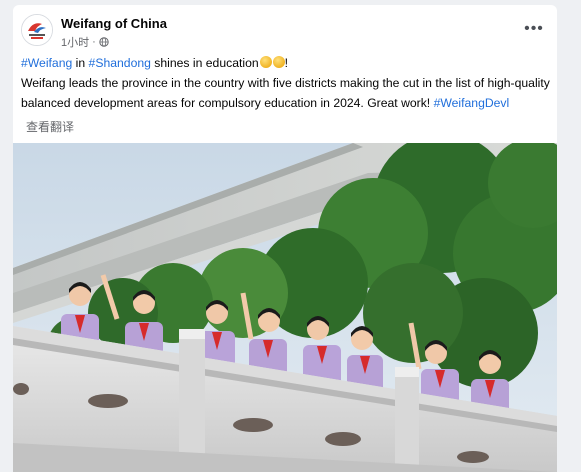 This screenshot has height=472, width=581. I want to click on page-avatar, so click(37, 30).